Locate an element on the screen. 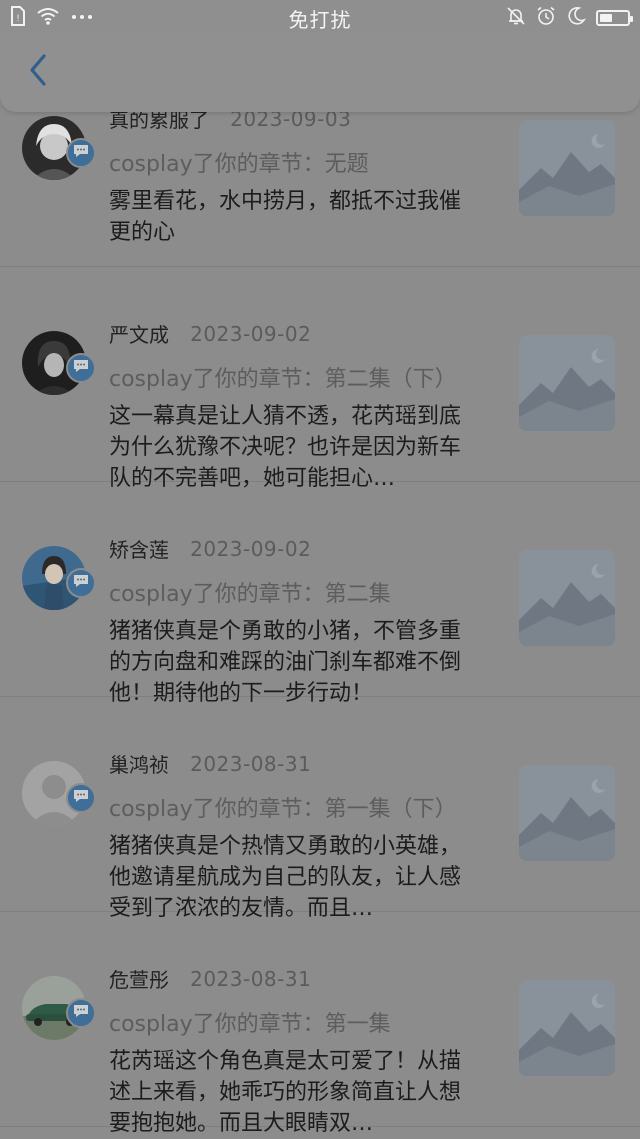 This screenshot has width=640, height=1139. header is located at coordinates (320, 73).